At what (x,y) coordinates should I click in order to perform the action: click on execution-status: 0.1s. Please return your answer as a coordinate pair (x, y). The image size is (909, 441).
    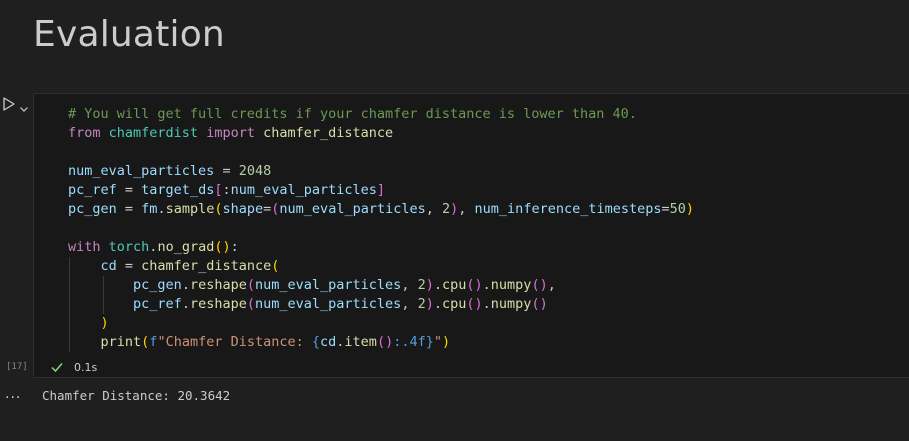
    Looking at the image, I should click on (73, 367).